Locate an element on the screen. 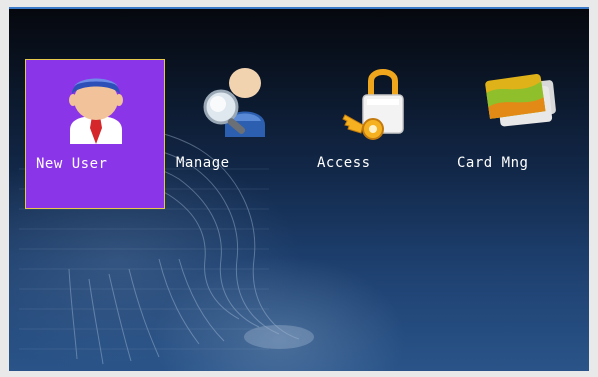  menu-item-label: New User is located at coordinates (72, 164).